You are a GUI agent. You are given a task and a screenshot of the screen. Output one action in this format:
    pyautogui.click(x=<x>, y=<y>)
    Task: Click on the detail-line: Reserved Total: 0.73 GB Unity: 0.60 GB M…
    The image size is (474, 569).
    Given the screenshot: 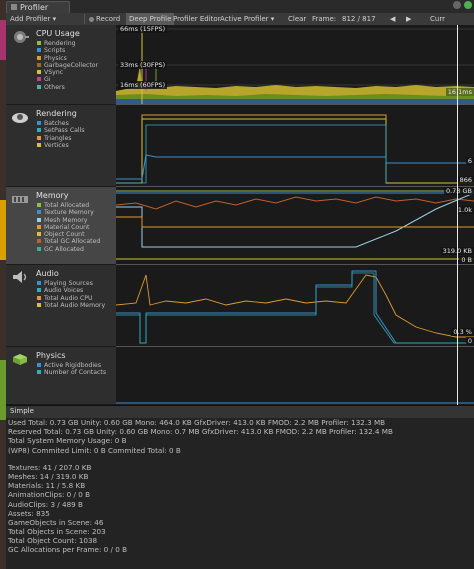 What is the action you would take?
    pyautogui.click(x=200, y=432)
    